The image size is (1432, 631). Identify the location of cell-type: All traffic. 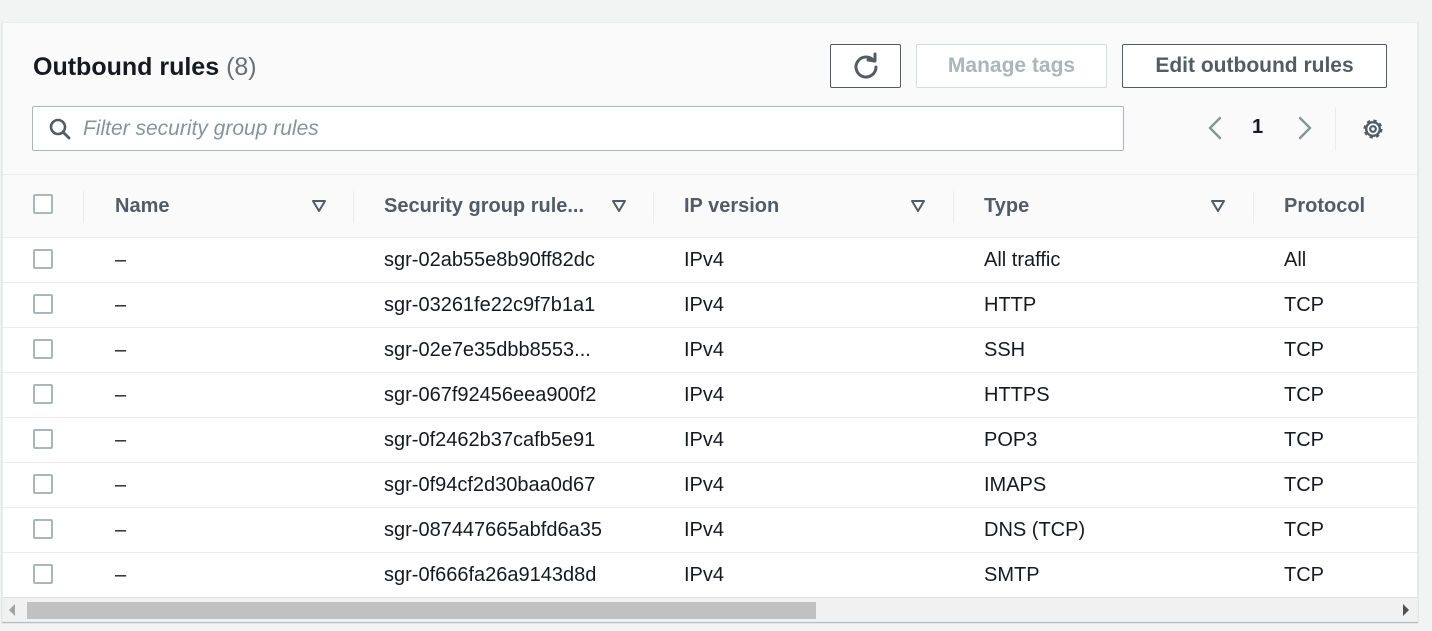
(1022, 259).